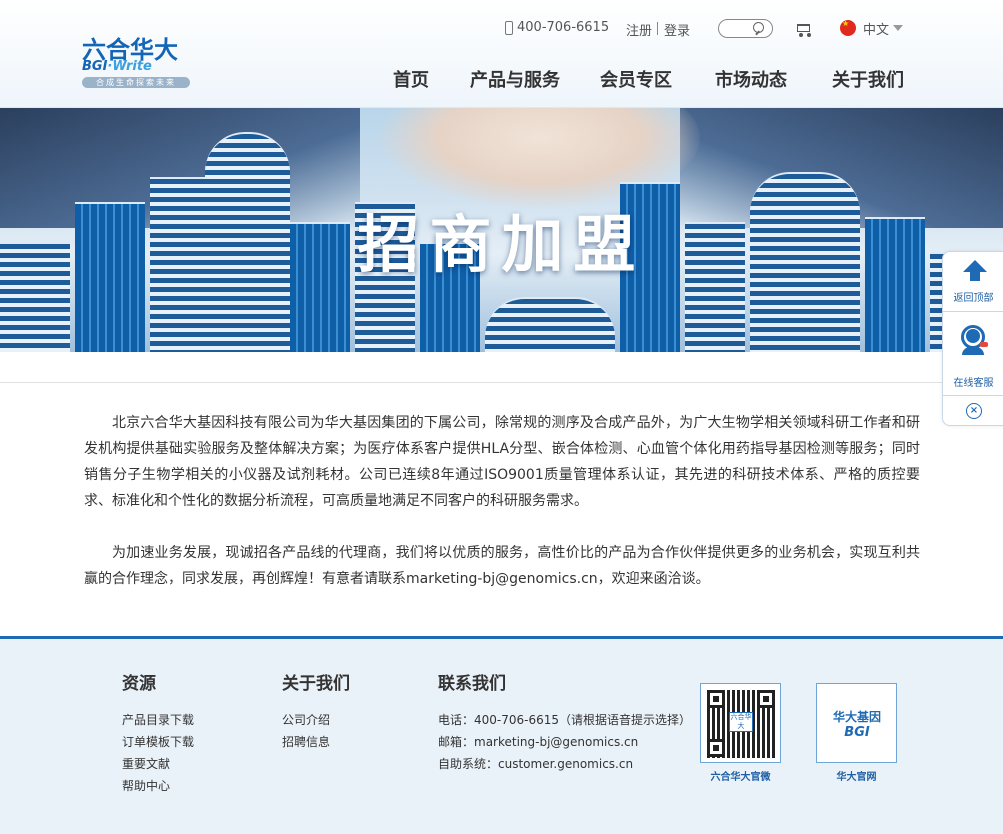  I want to click on nav-item-products-services: 产品与服务, so click(515, 79).